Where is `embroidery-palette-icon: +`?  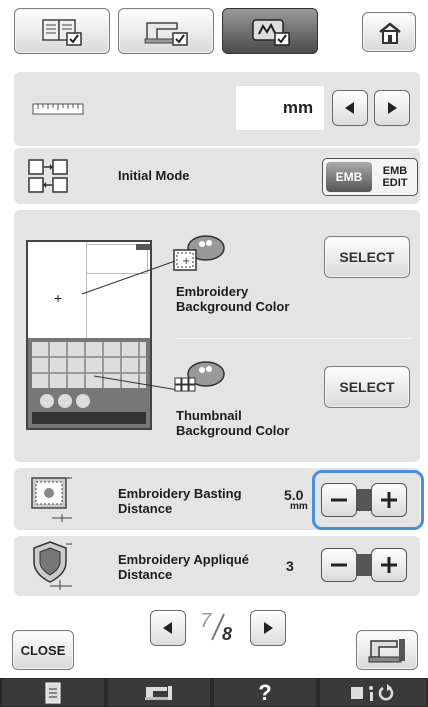 embroidery-palette-icon: + is located at coordinates (199, 253).